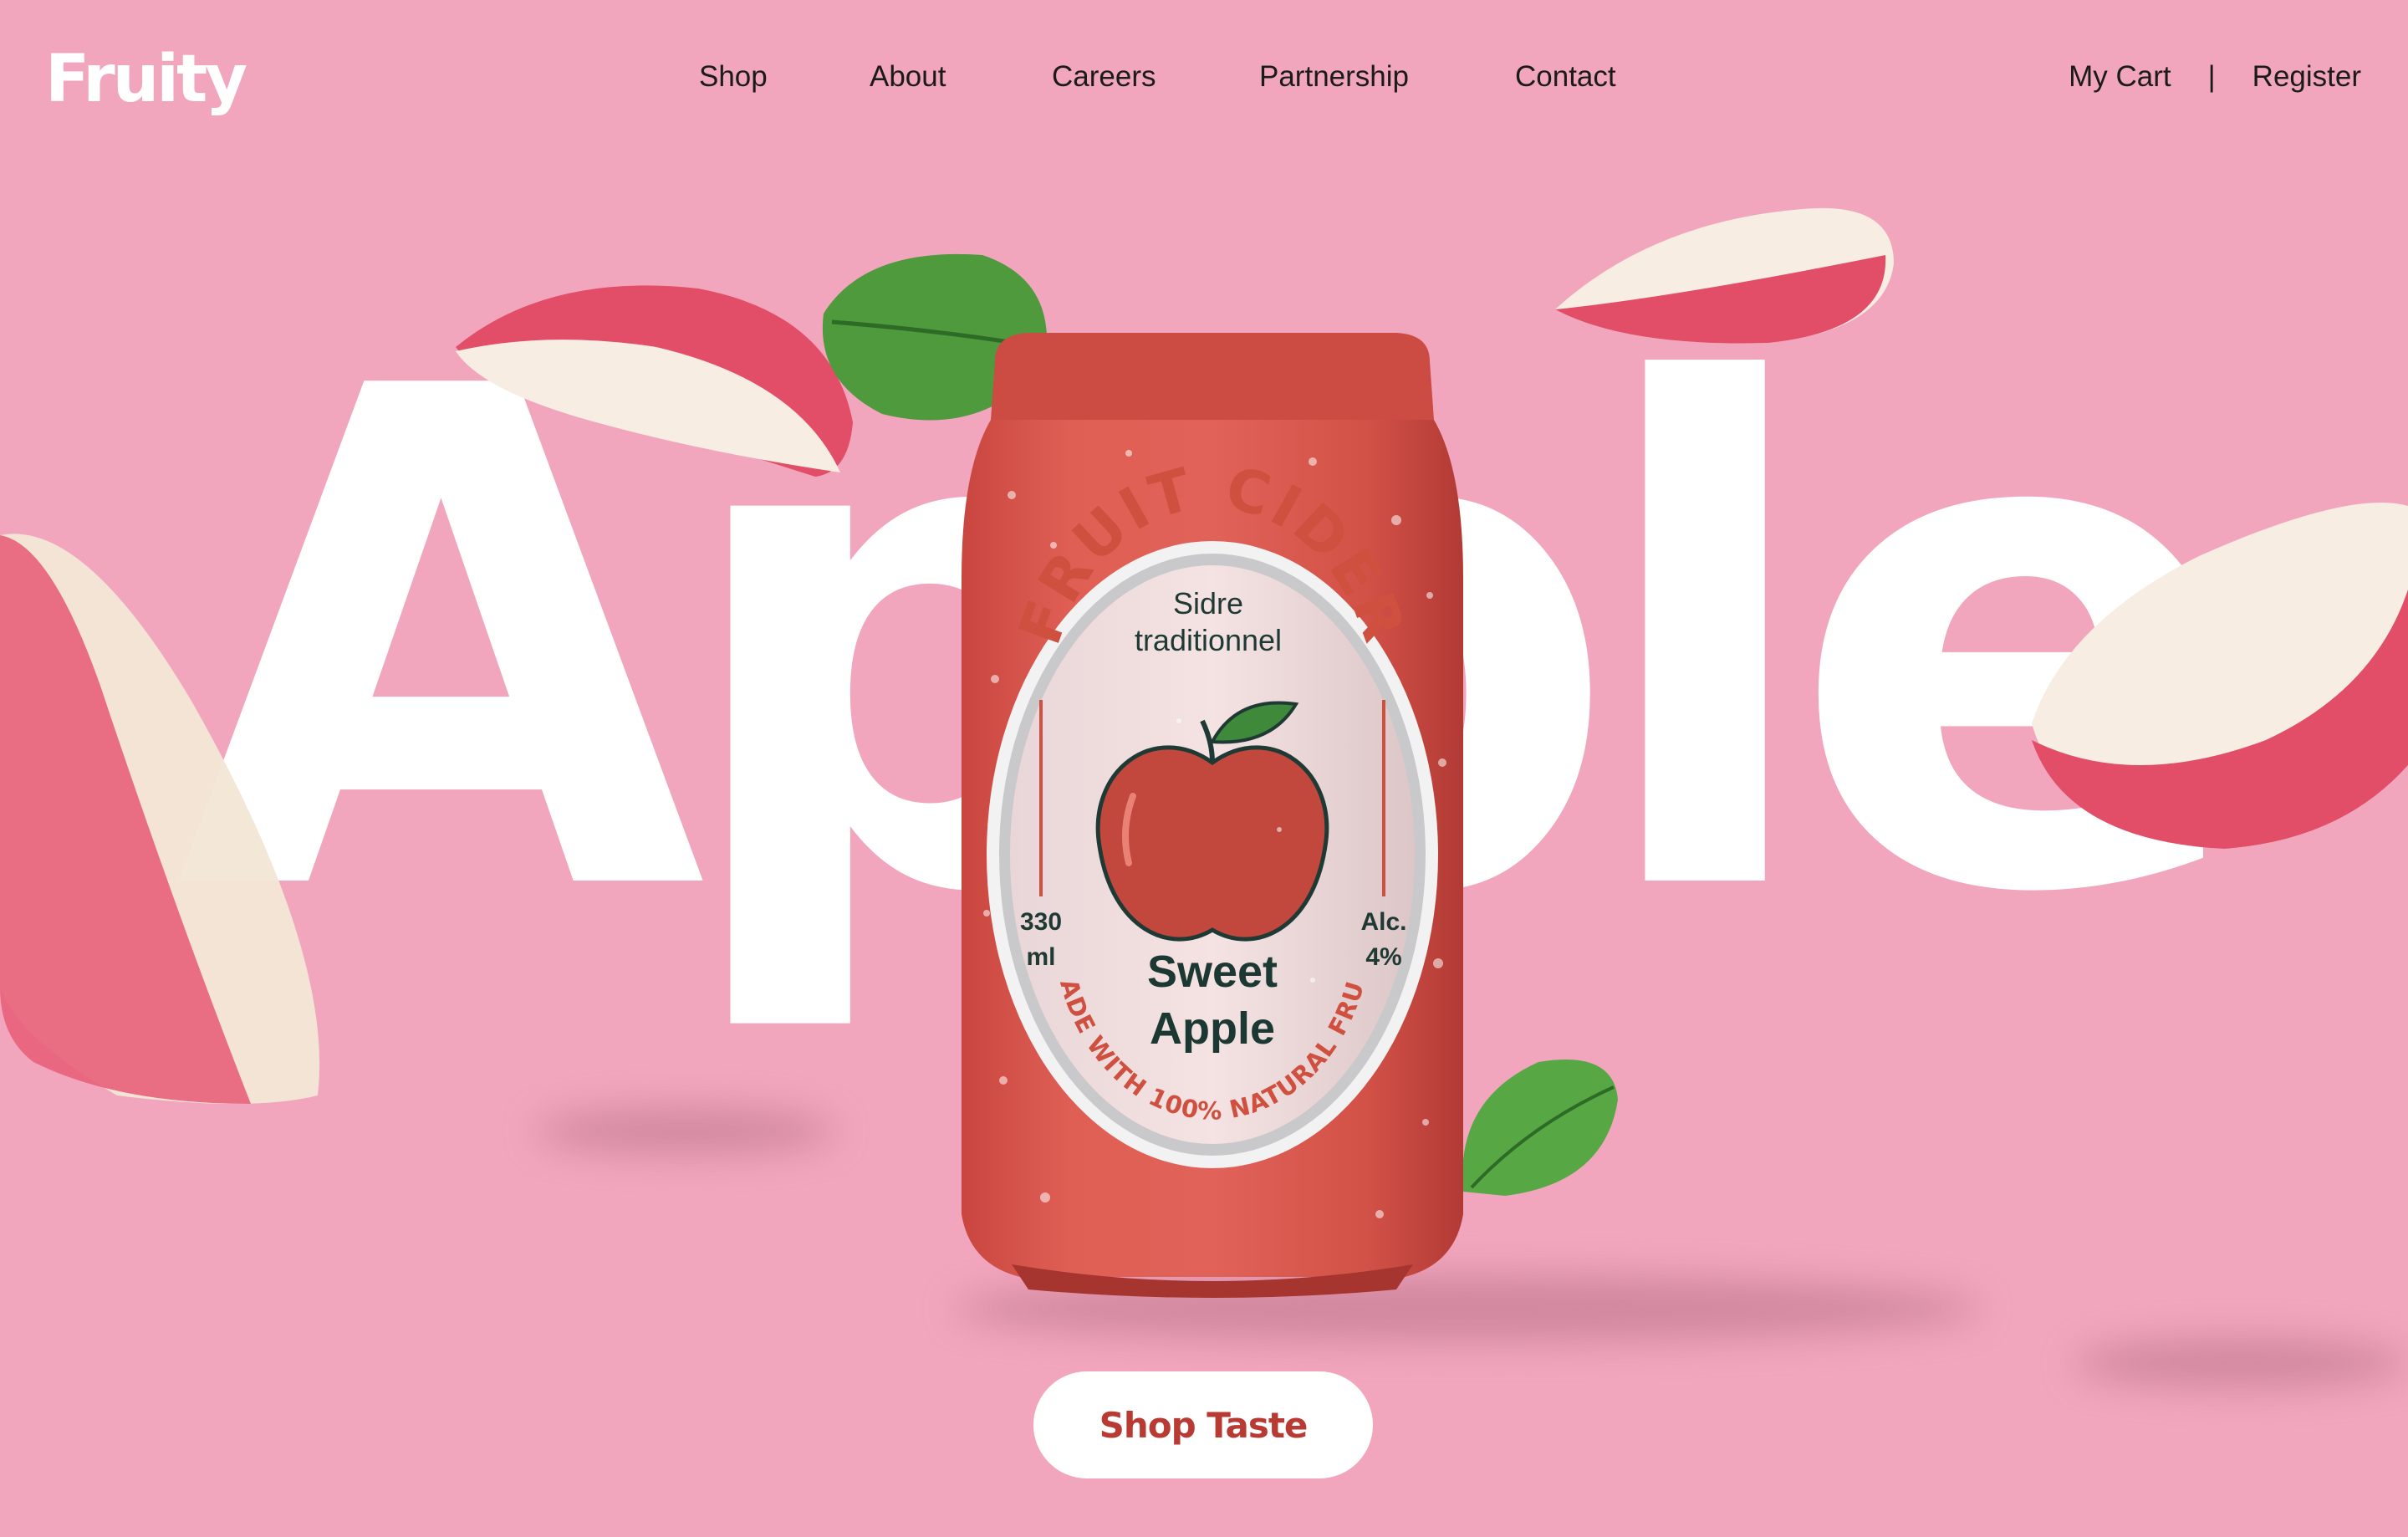 The image size is (2408, 1537). Describe the element at coordinates (1725, 275) in the screenshot. I see `apple-slice-top-right` at that location.